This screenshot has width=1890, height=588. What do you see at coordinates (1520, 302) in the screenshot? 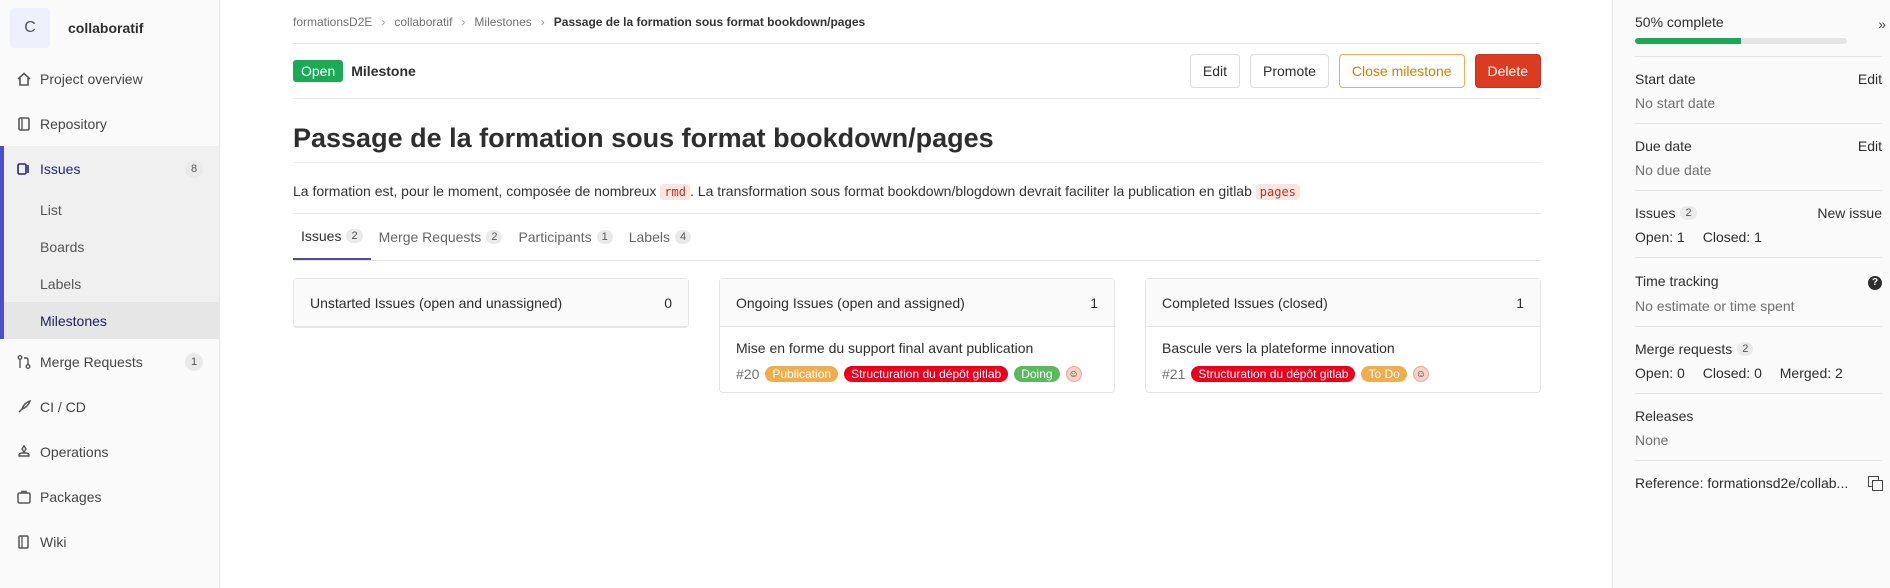
I see `board-count: 1` at bounding box center [1520, 302].